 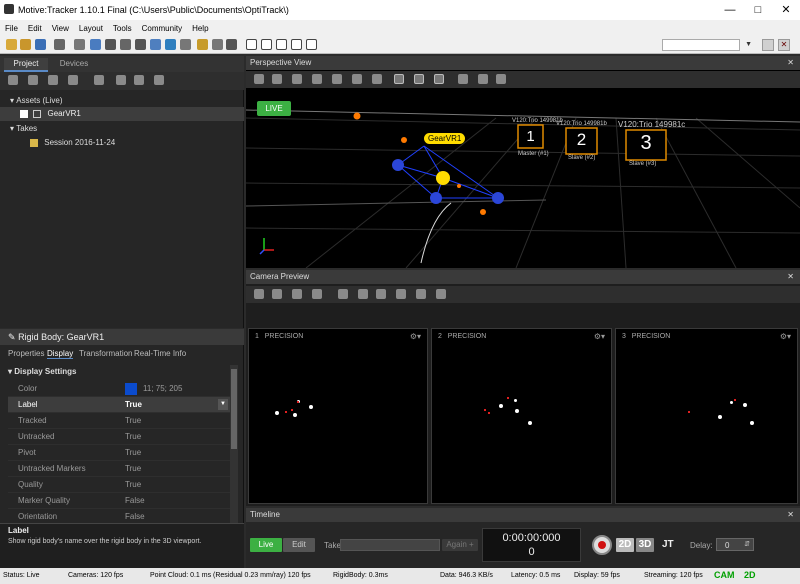 I want to click on tab-project: Project, so click(x=26, y=65).